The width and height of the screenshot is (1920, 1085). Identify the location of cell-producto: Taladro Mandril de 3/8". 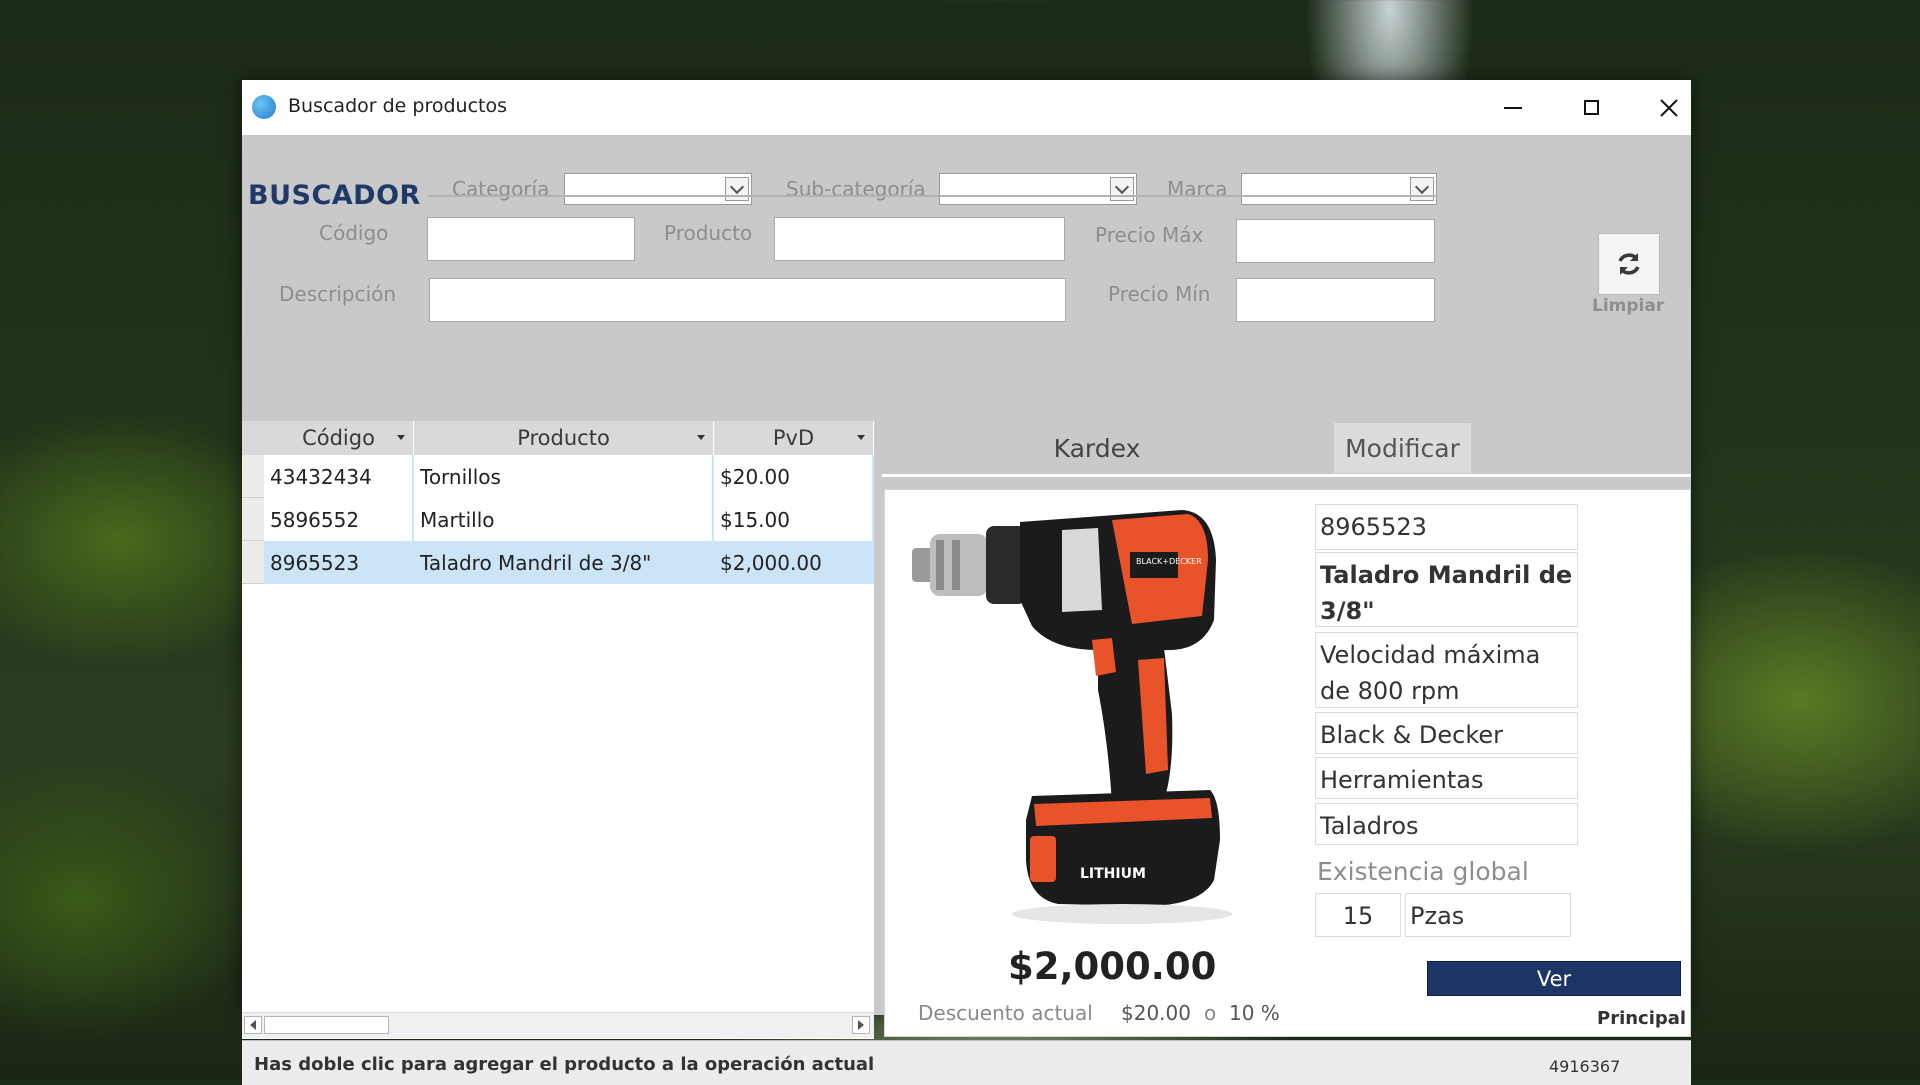
(564, 562).